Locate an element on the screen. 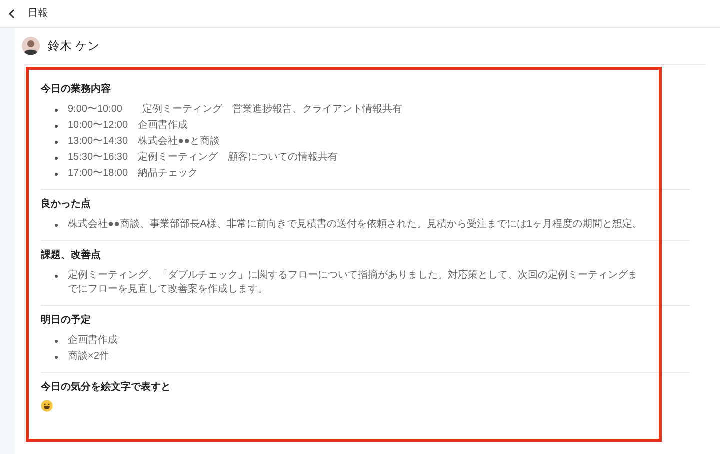  page-title: 日報 is located at coordinates (38, 13).